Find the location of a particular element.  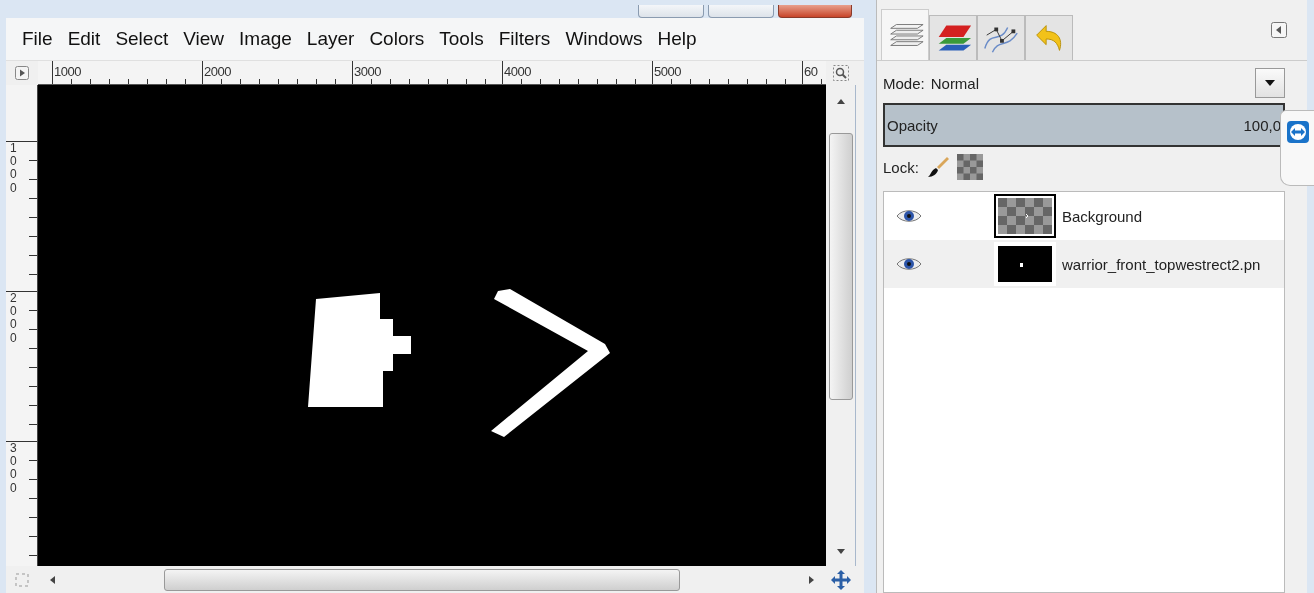

scroll-up-arrow is located at coordinates (840, 101).